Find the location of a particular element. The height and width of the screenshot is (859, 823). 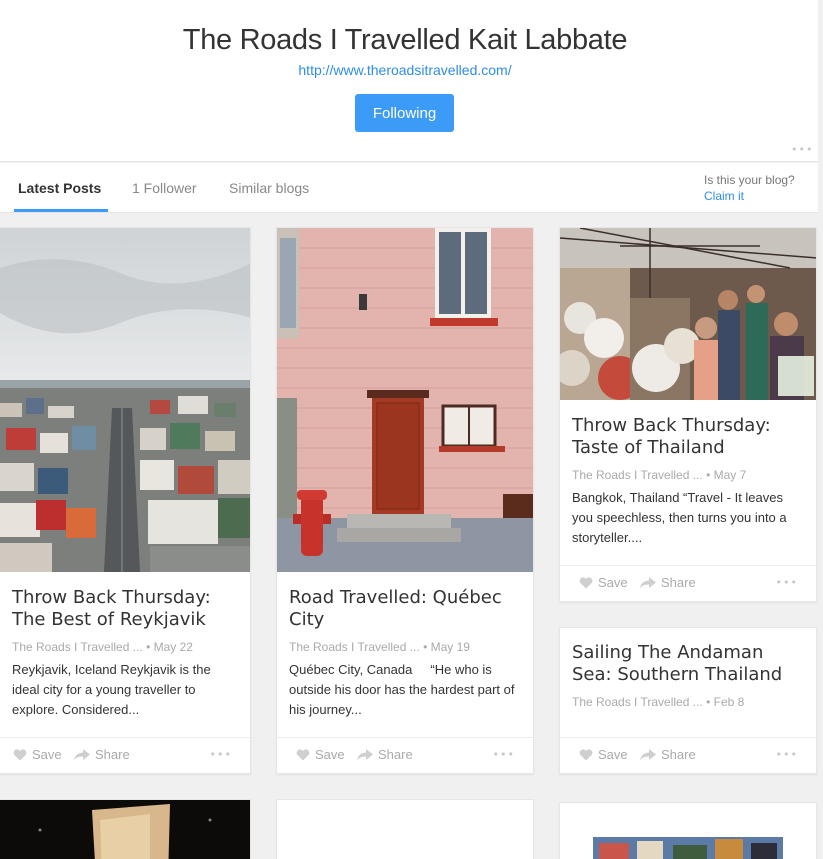

post-meta: The Roads I Travelled ... • May 19 is located at coordinates (379, 647).